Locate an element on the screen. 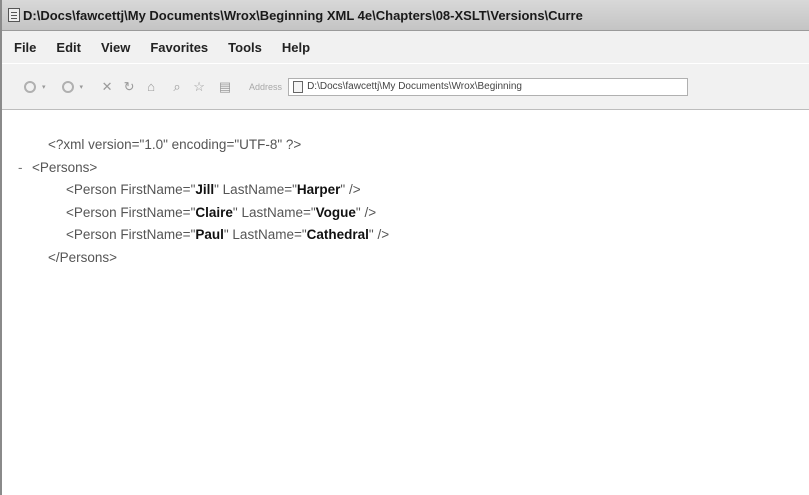  first-name-value: Claire is located at coordinates (214, 212).